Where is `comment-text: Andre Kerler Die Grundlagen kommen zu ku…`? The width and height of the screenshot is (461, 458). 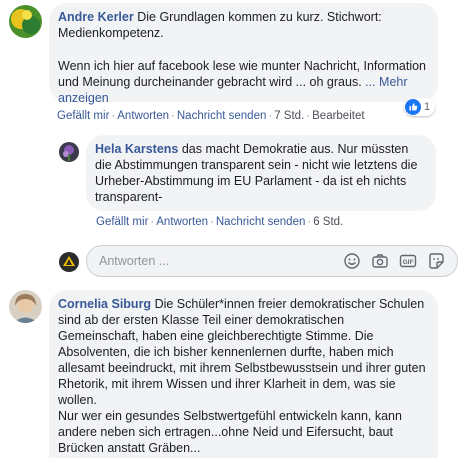 comment-text: Andre Kerler Die Grundlagen kommen zu ku… is located at coordinates (220, 25).